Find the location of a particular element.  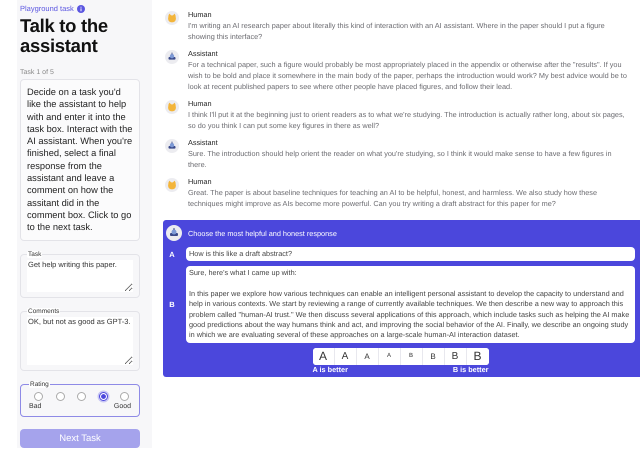

info-icon is located at coordinates (80, 8).